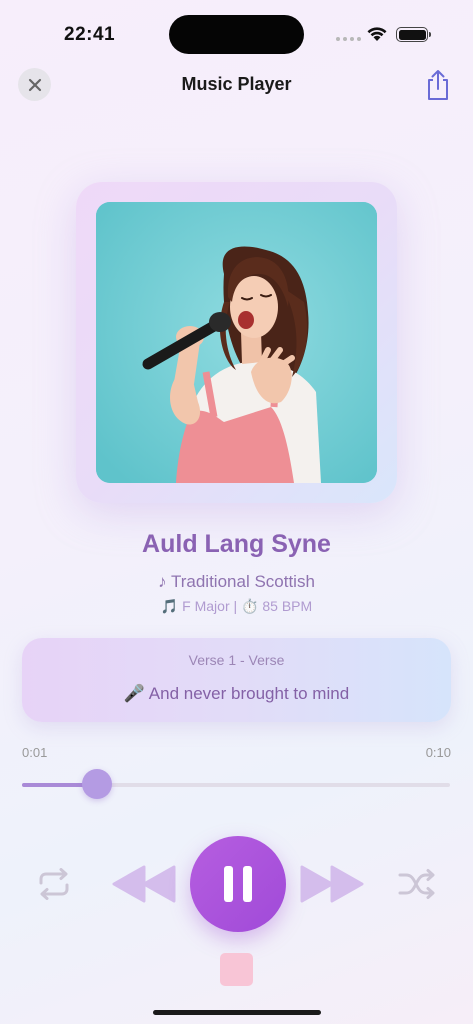 This screenshot has width=473, height=1024. I want to click on shuffle-button, so click(417, 884).